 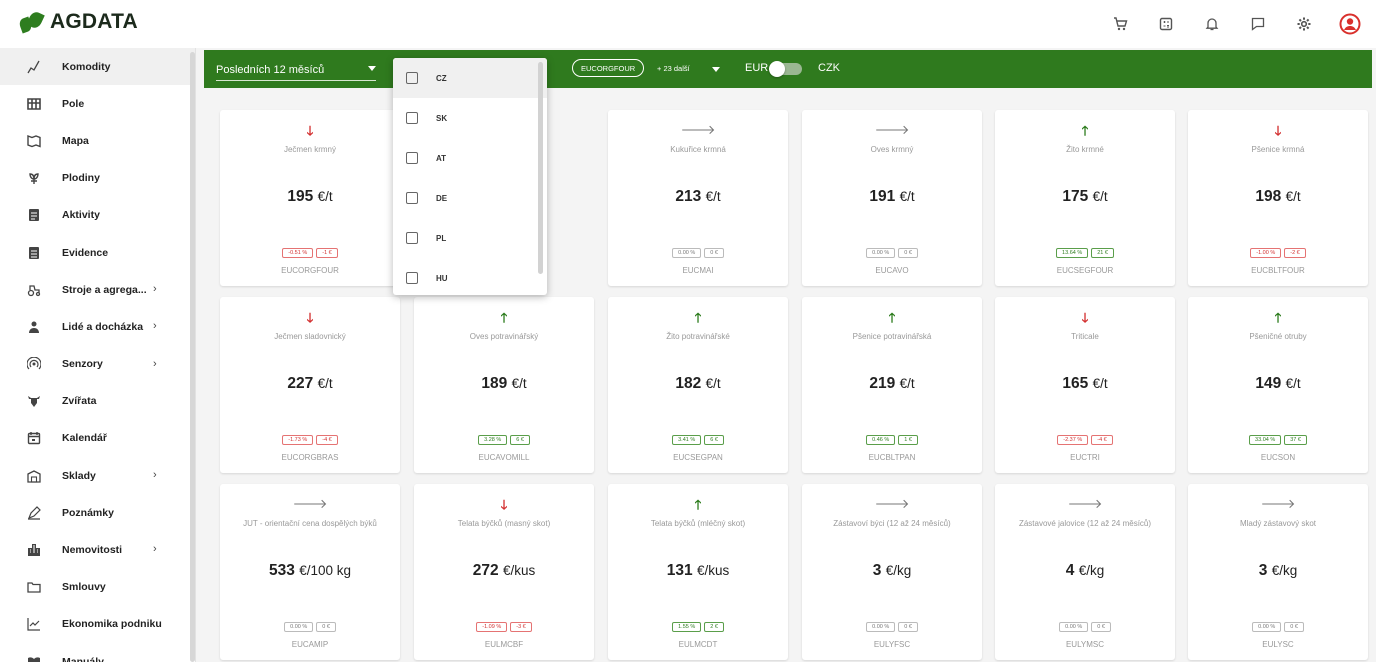 What do you see at coordinates (470, 118) in the screenshot?
I see `country-option-sk: SK` at bounding box center [470, 118].